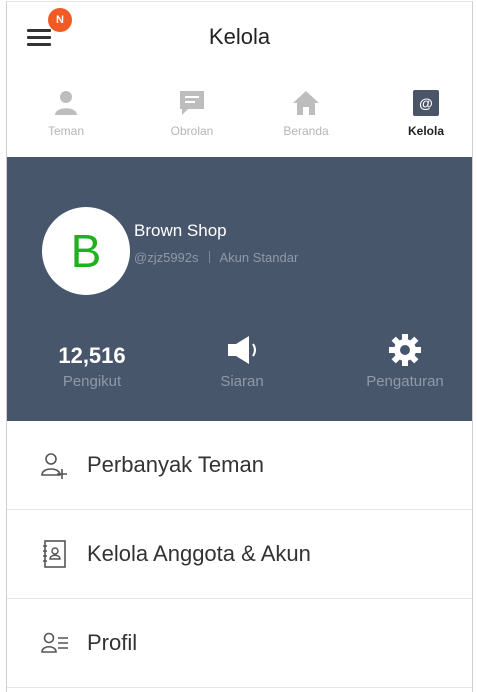 Image resolution: width=477 pixels, height=692 pixels. Describe the element at coordinates (239, 36) in the screenshot. I see `page-title: Kelola` at that location.